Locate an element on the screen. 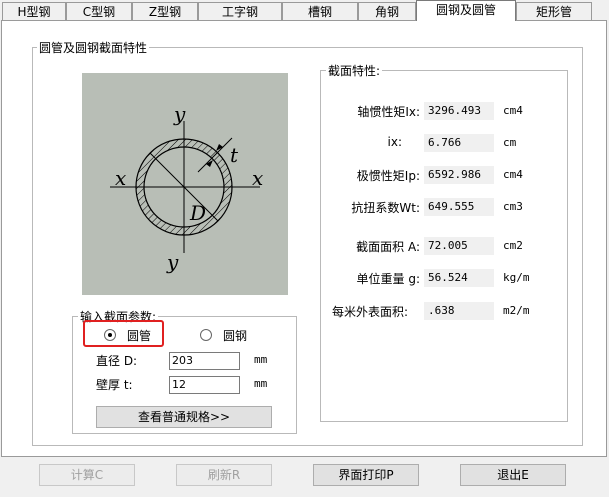  properties-group-title: 截面特性: is located at coordinates (354, 70).